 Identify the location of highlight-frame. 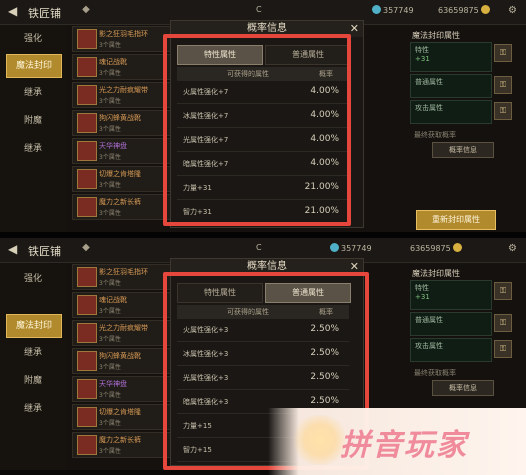
(257, 130).